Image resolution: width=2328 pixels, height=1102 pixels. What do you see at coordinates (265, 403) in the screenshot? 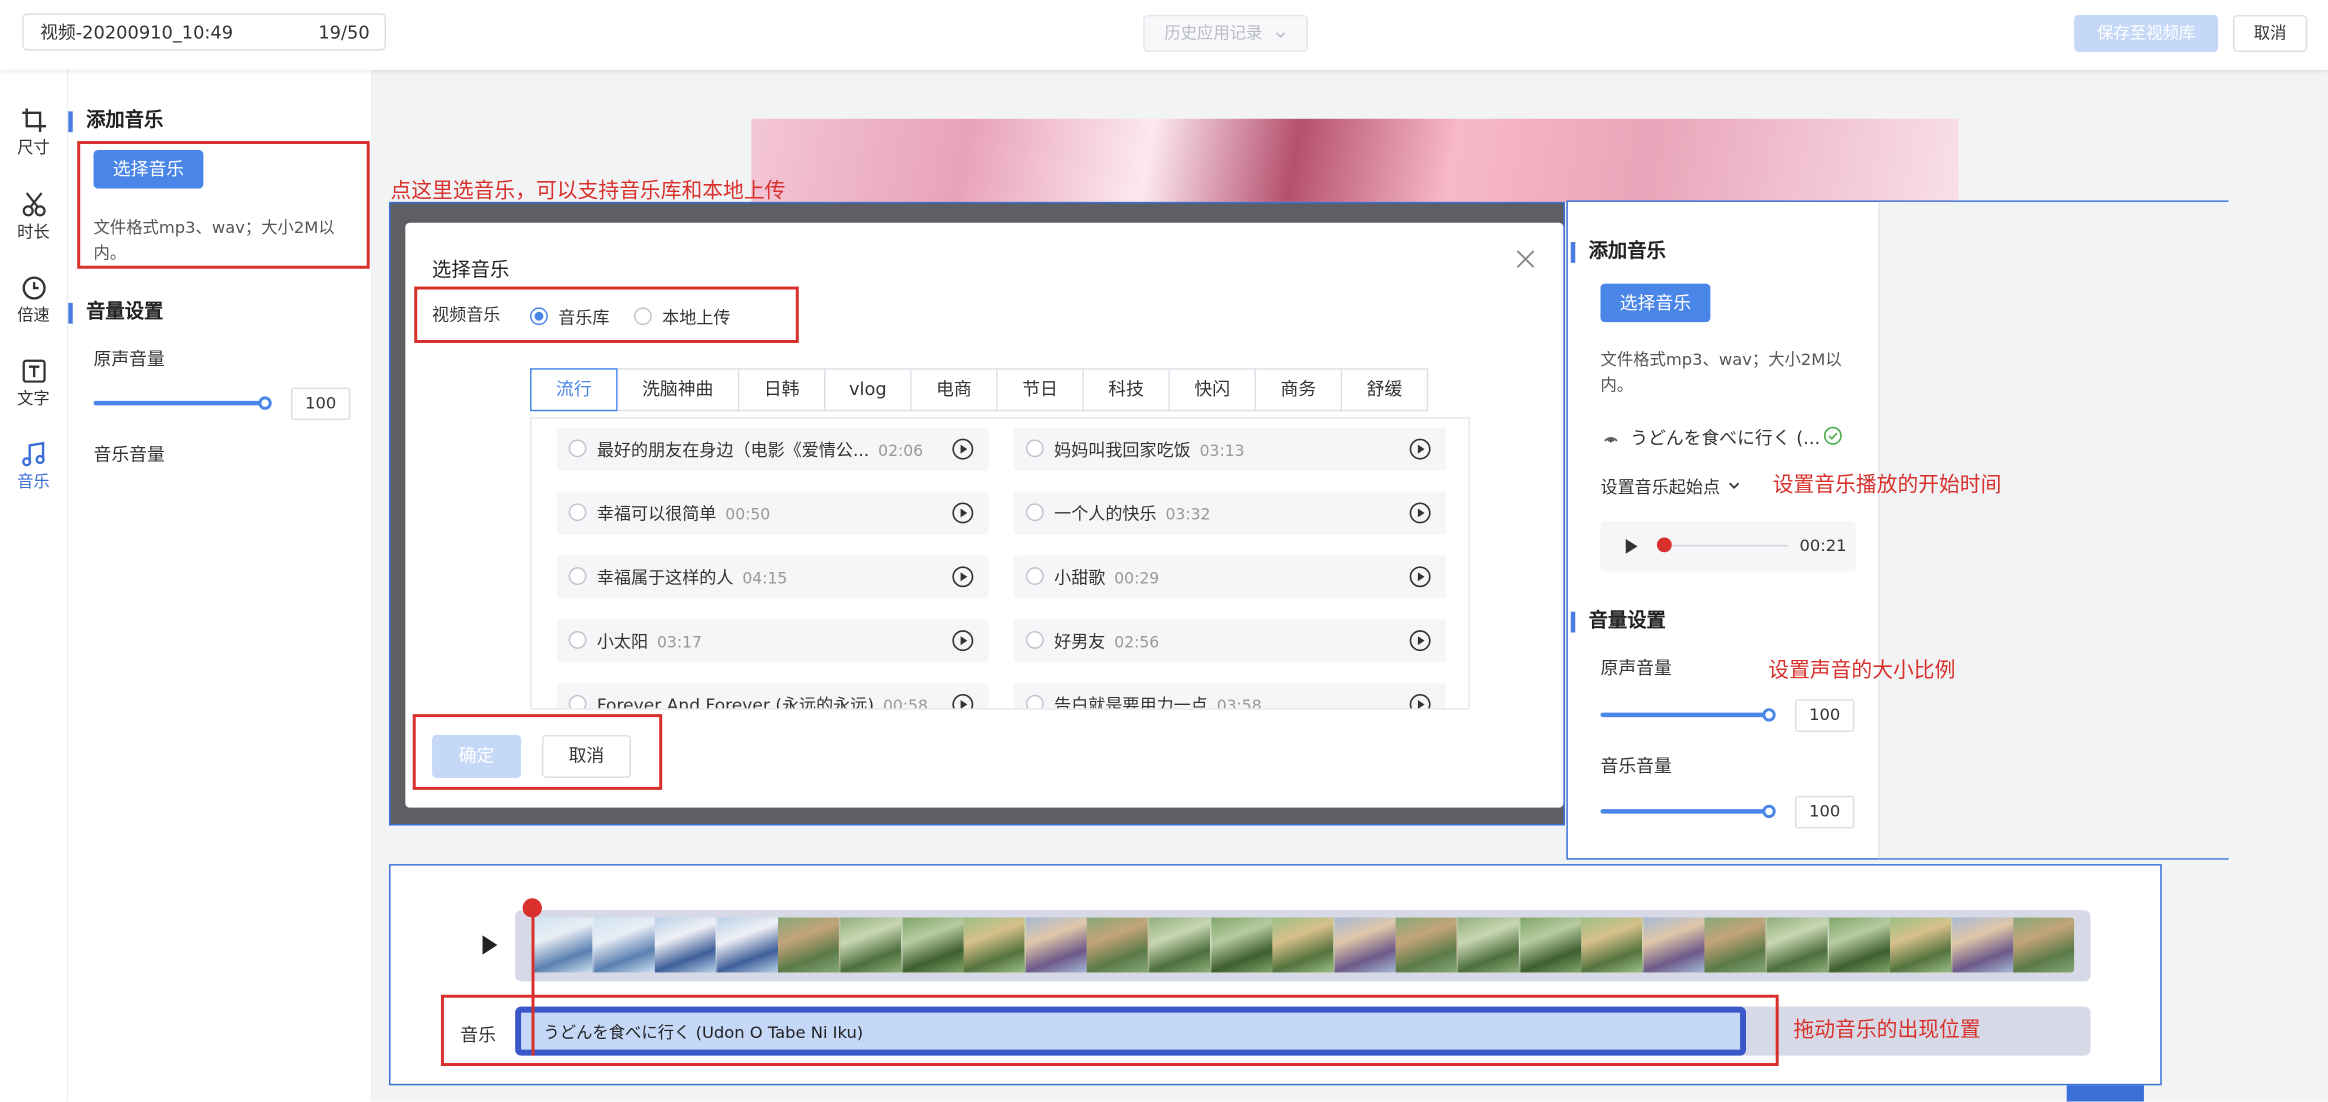
I see `original-volume-knob` at bounding box center [265, 403].